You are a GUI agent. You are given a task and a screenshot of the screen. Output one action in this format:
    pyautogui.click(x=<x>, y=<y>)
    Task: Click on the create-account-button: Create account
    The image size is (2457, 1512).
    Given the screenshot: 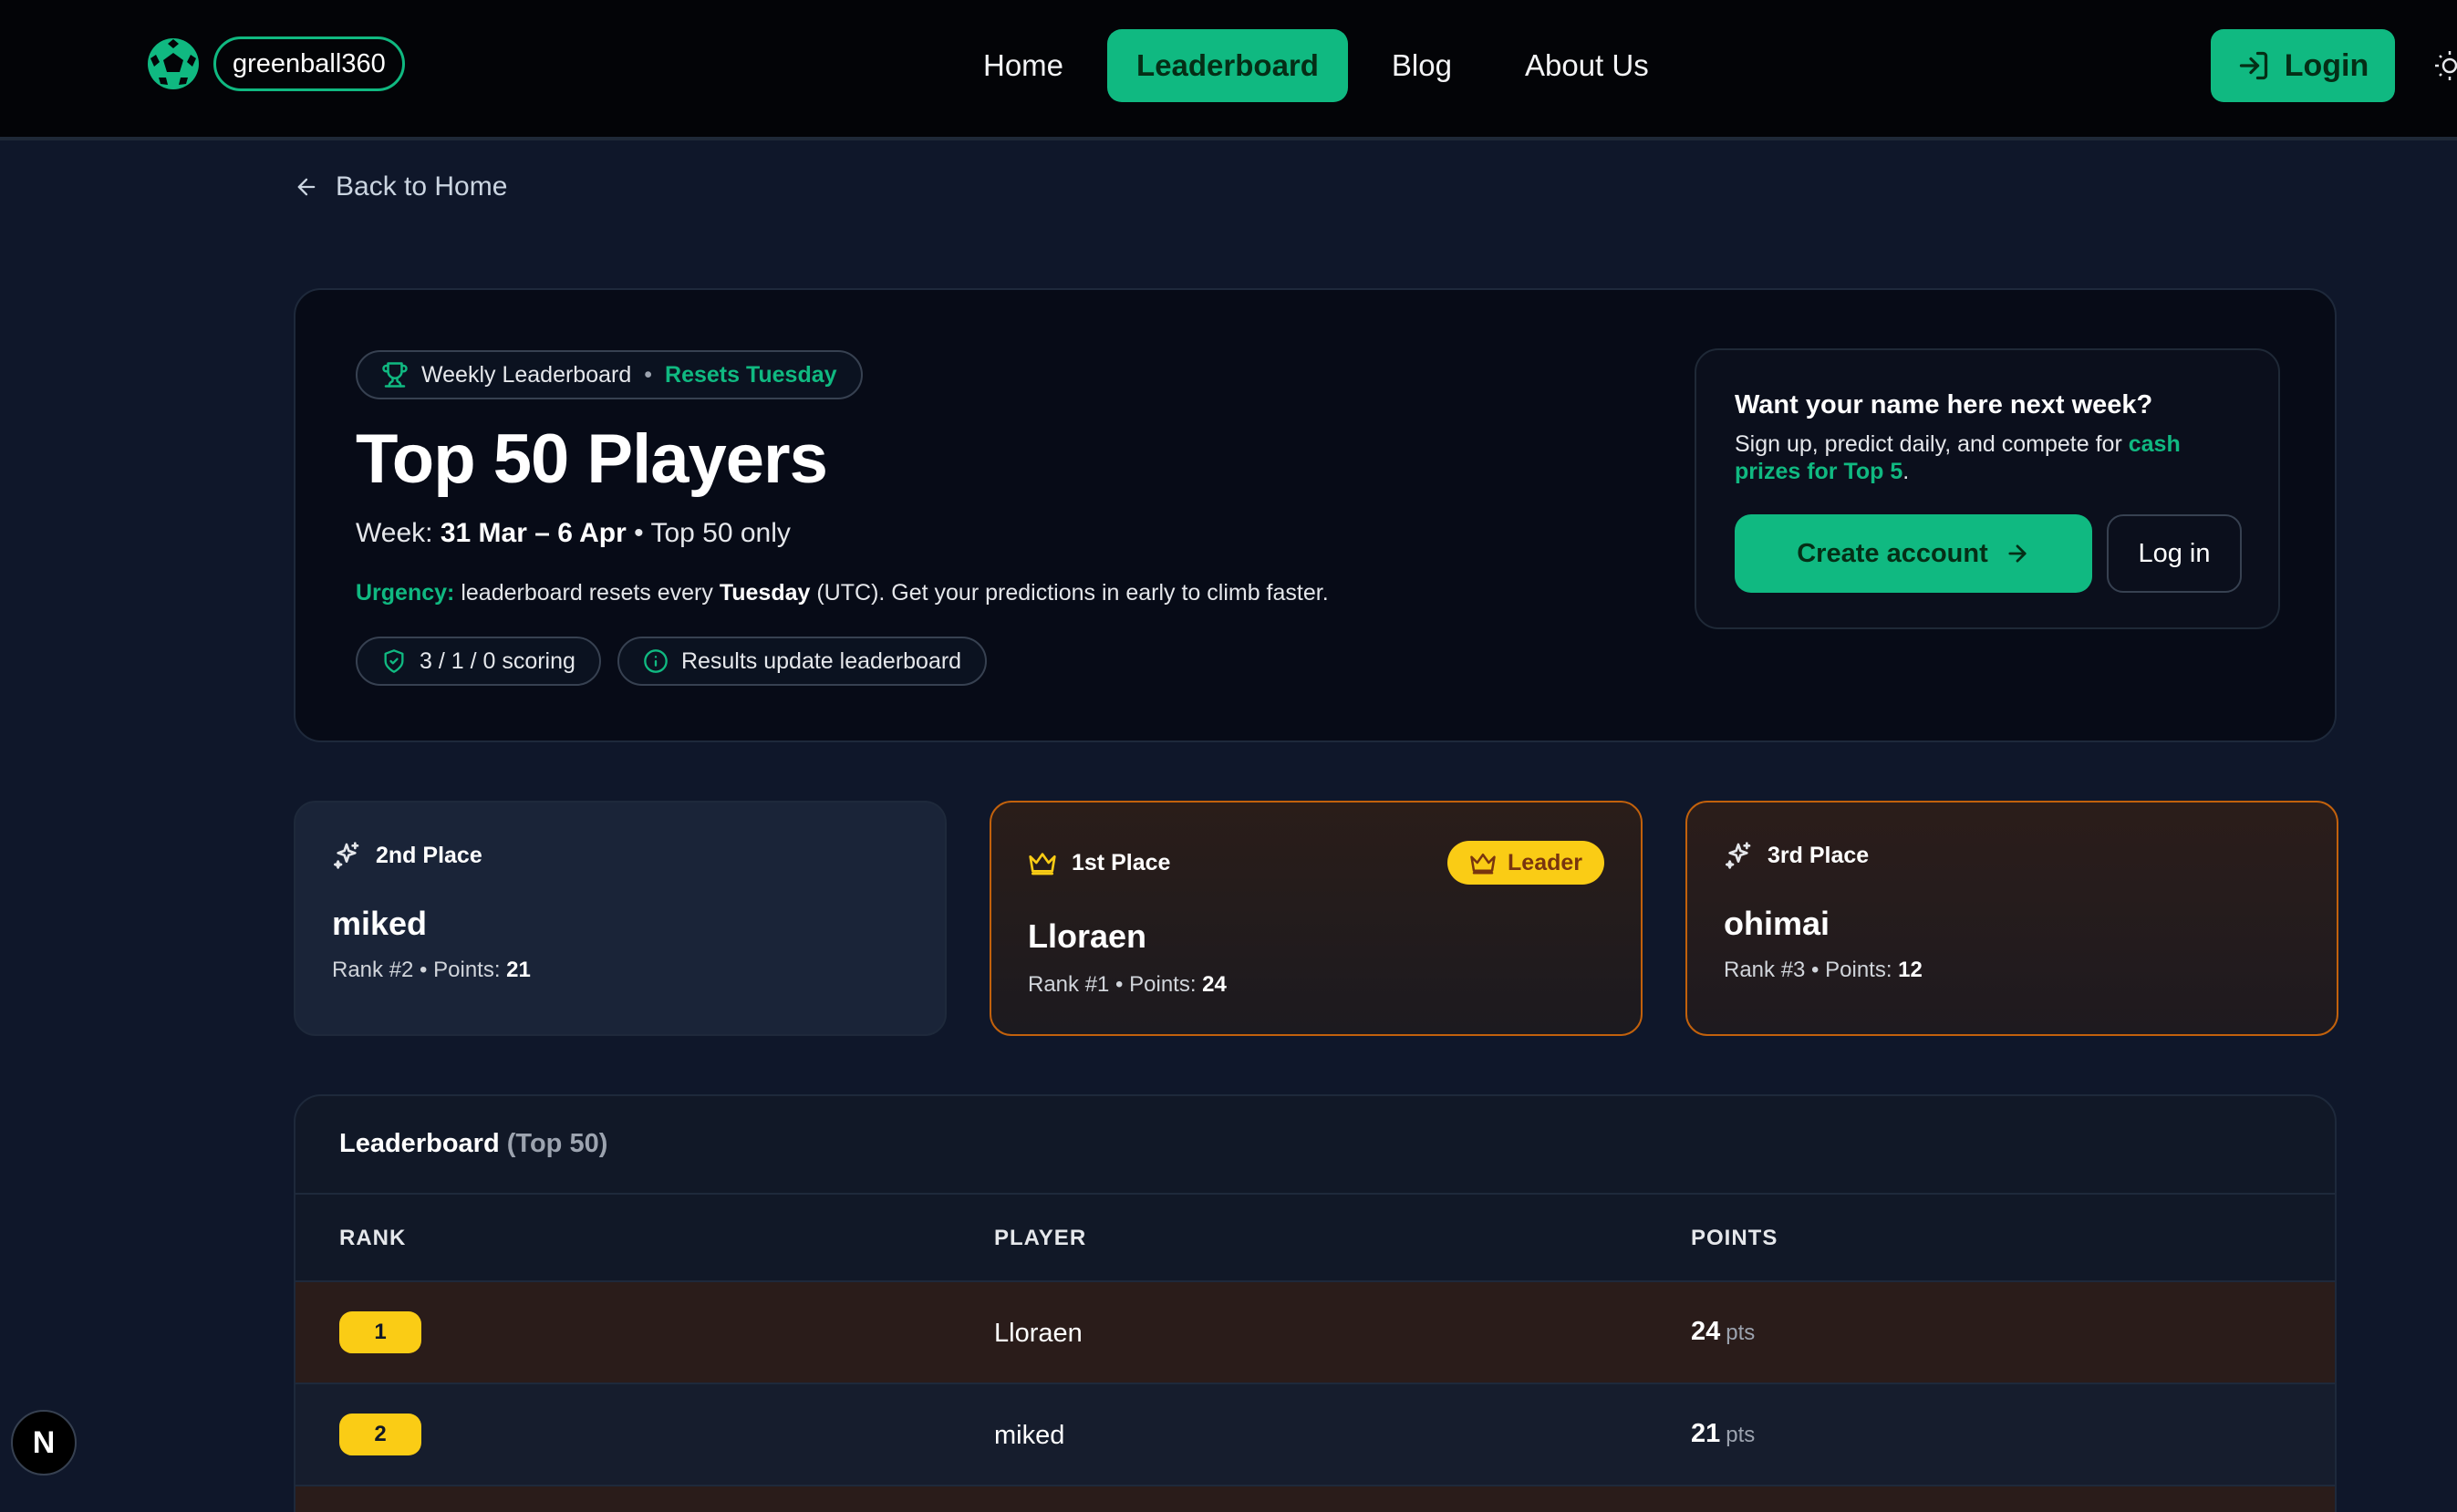 What is the action you would take?
    pyautogui.click(x=1914, y=553)
    